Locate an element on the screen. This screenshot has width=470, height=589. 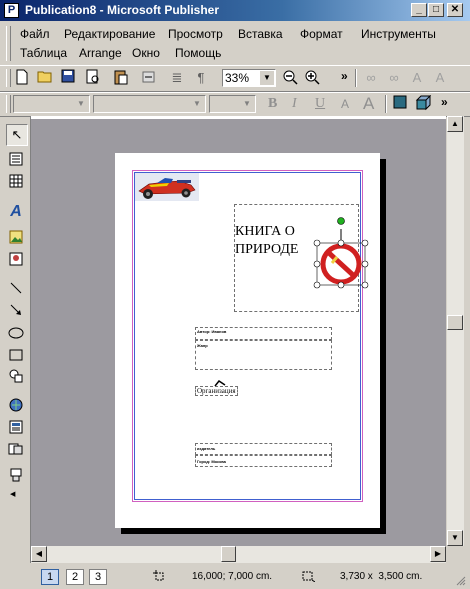
rectangle-icon is located at coordinates (16, 357).